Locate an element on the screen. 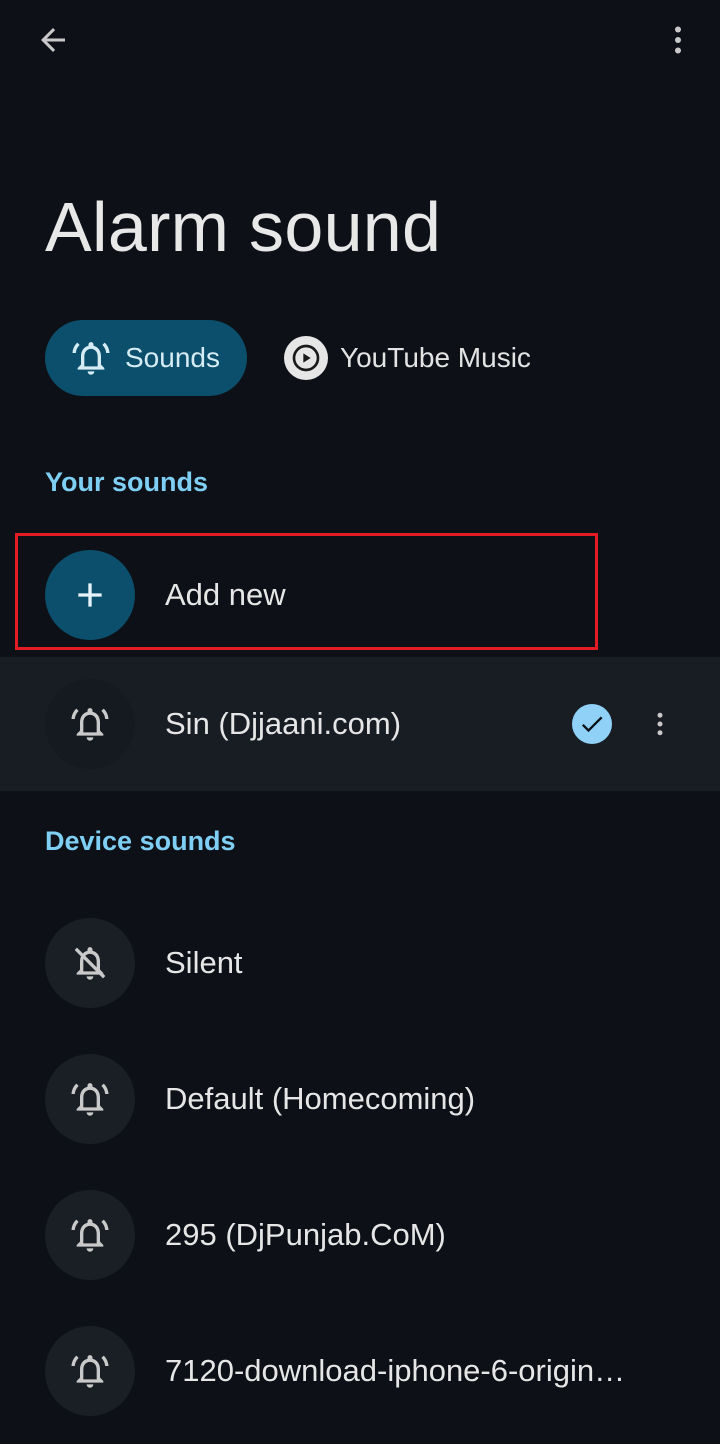 The height and width of the screenshot is (1444, 720). add-icon is located at coordinates (90, 595).